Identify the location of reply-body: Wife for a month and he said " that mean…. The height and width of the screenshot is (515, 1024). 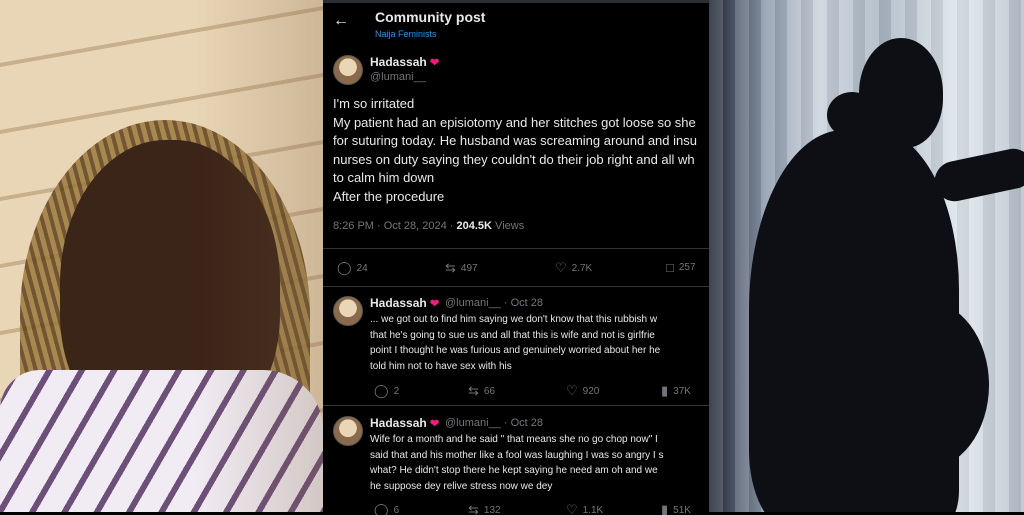
(539, 463).